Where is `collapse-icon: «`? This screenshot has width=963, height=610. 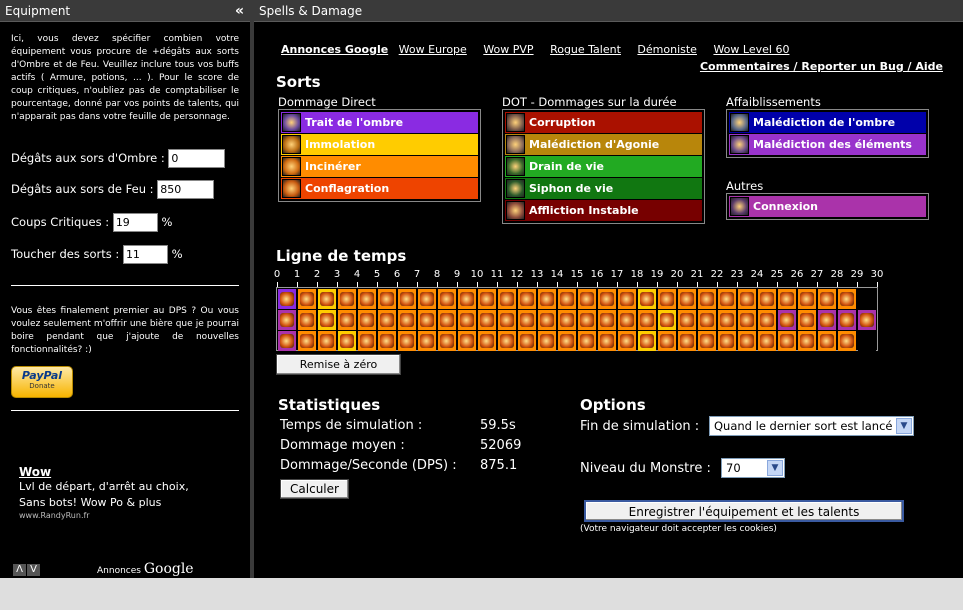
collapse-icon: « is located at coordinates (239, 11).